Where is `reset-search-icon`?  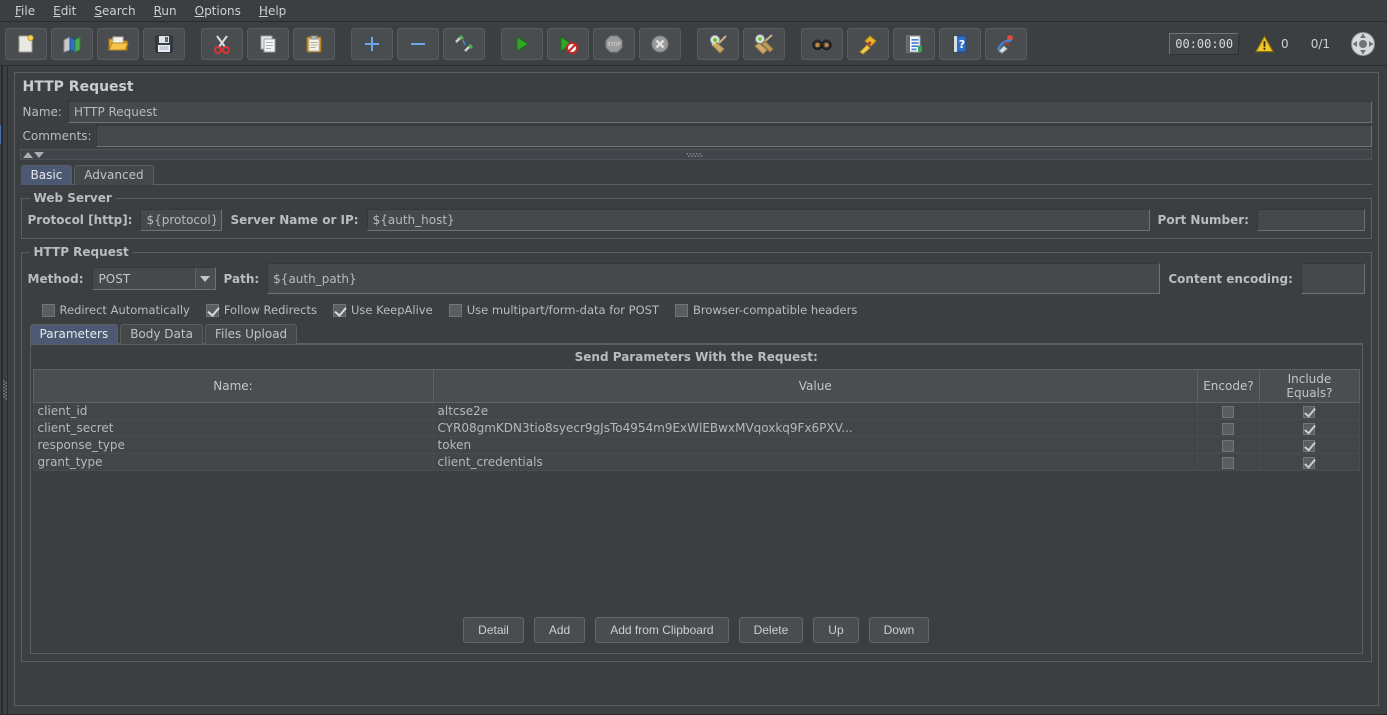 reset-search-icon is located at coordinates (868, 43).